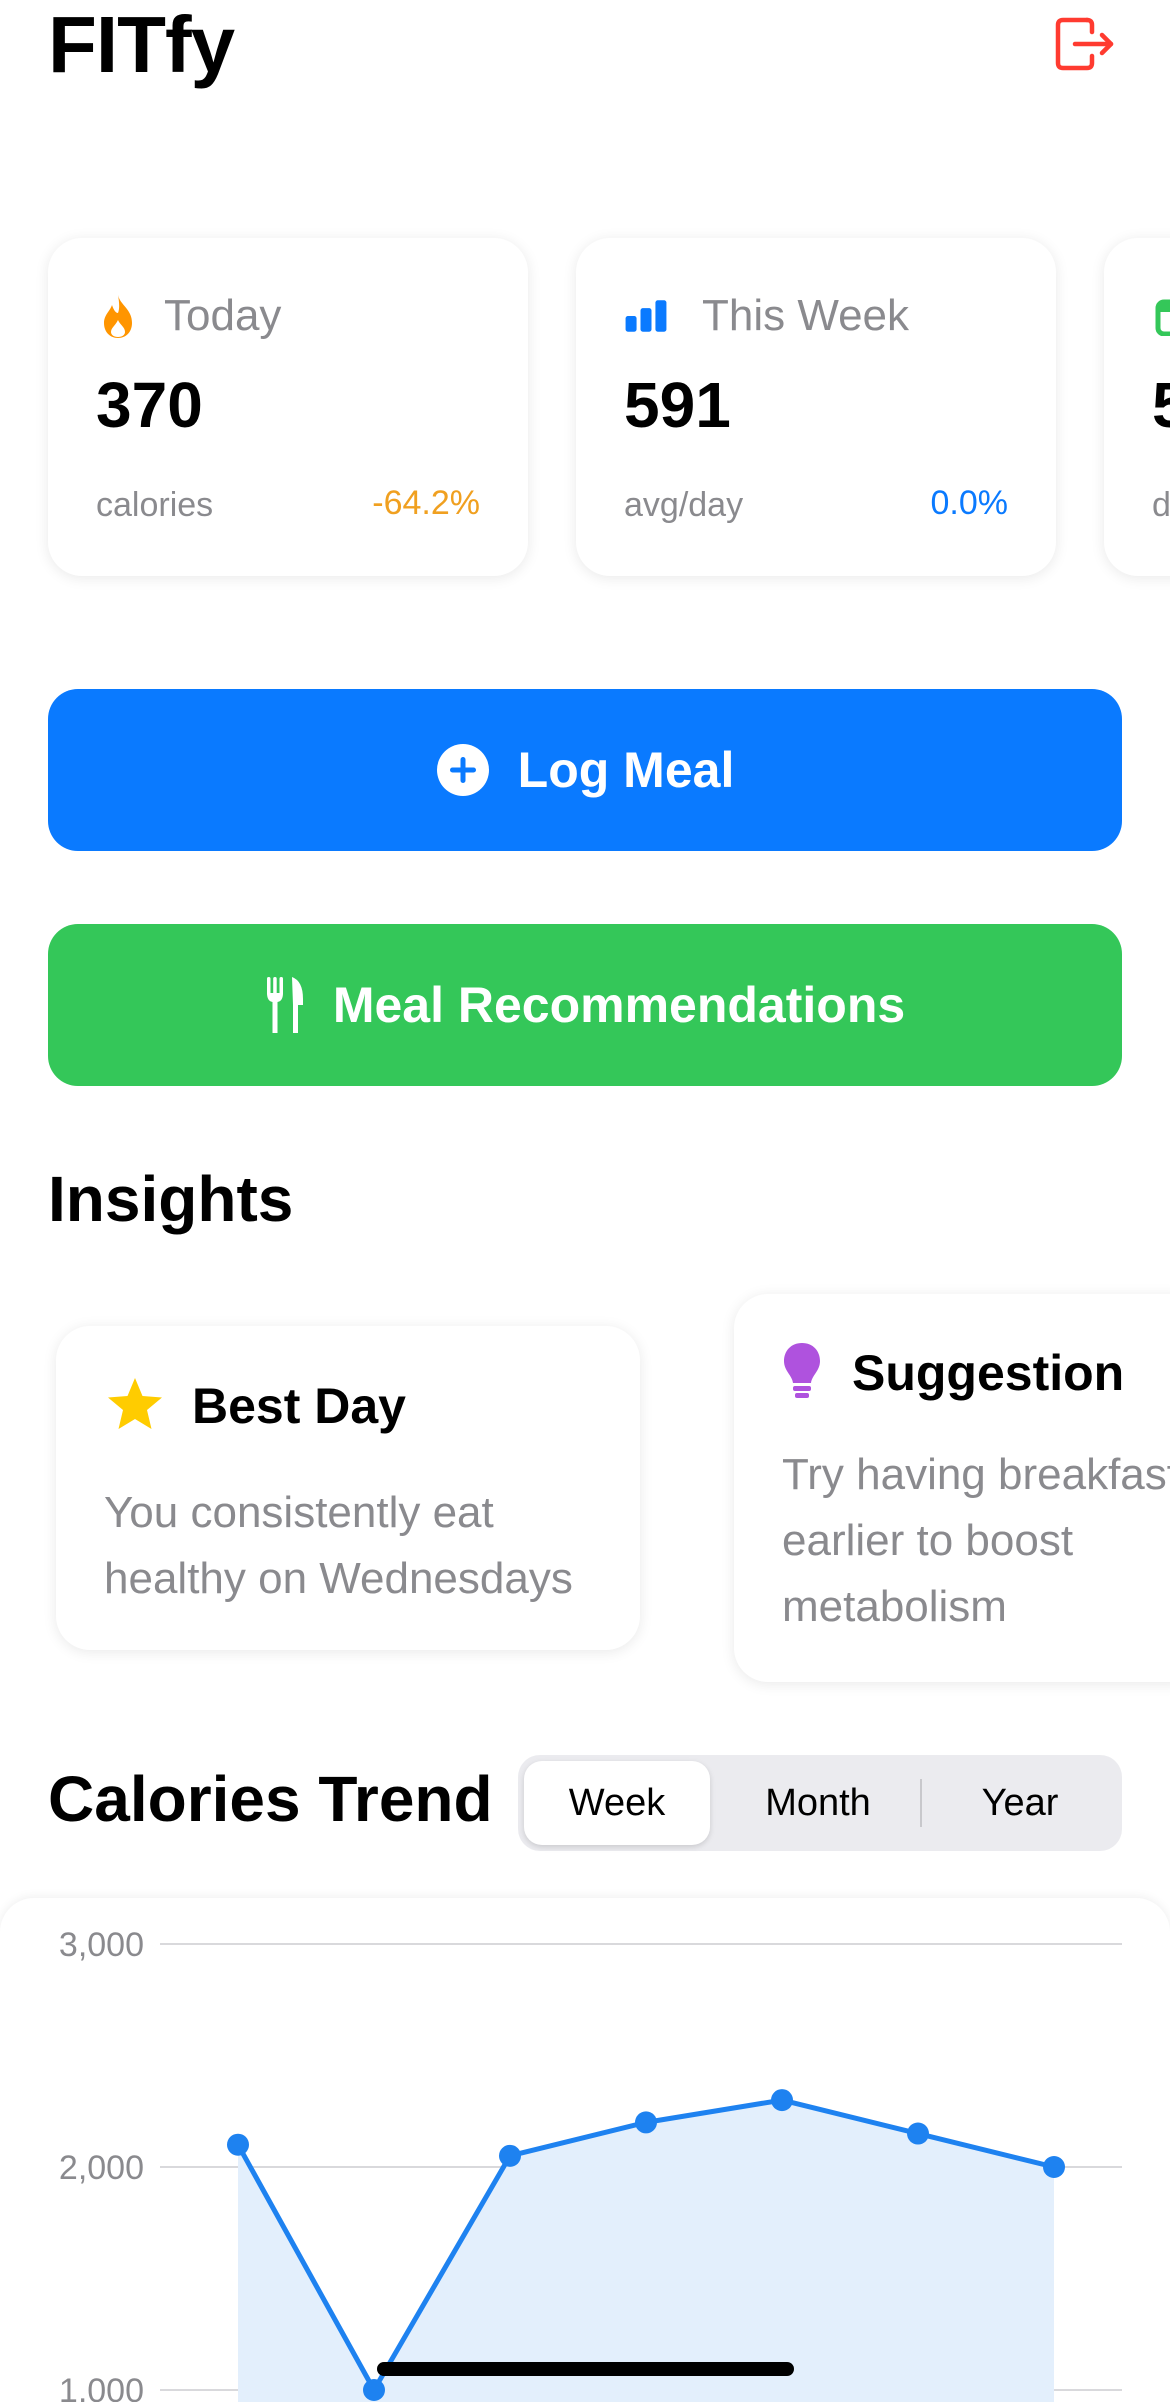  What do you see at coordinates (684, 505) in the screenshot?
I see `stat-unit: avg/day` at bounding box center [684, 505].